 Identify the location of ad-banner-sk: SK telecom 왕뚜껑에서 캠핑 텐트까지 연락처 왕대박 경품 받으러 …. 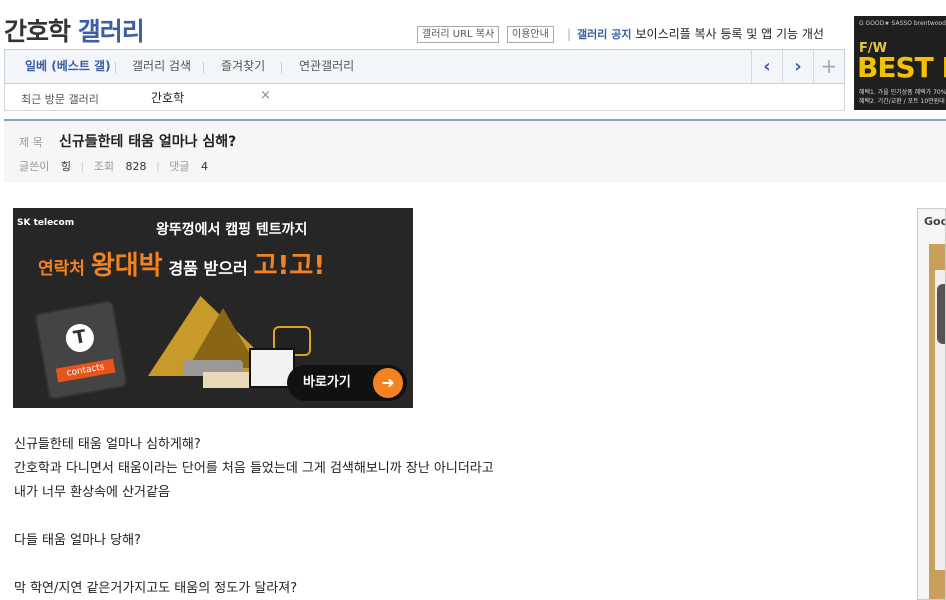
(213, 308).